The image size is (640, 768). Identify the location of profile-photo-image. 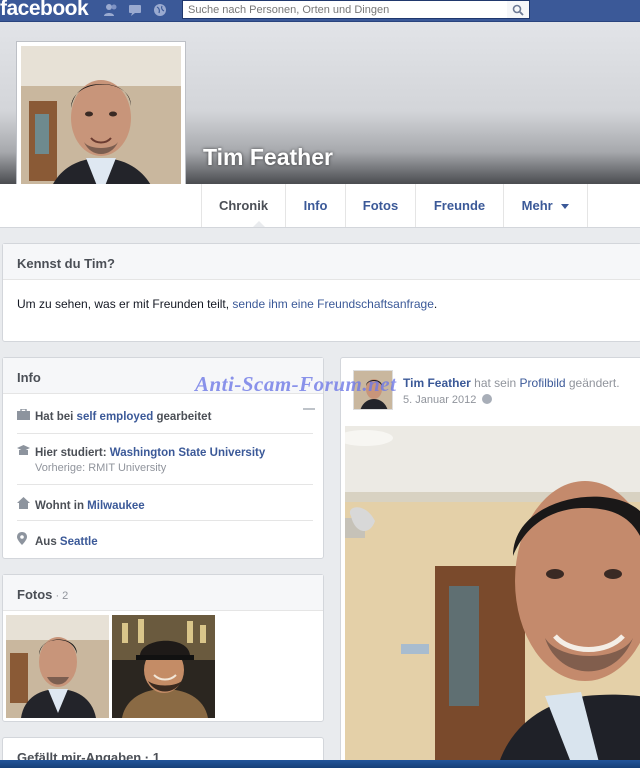
(101, 126).